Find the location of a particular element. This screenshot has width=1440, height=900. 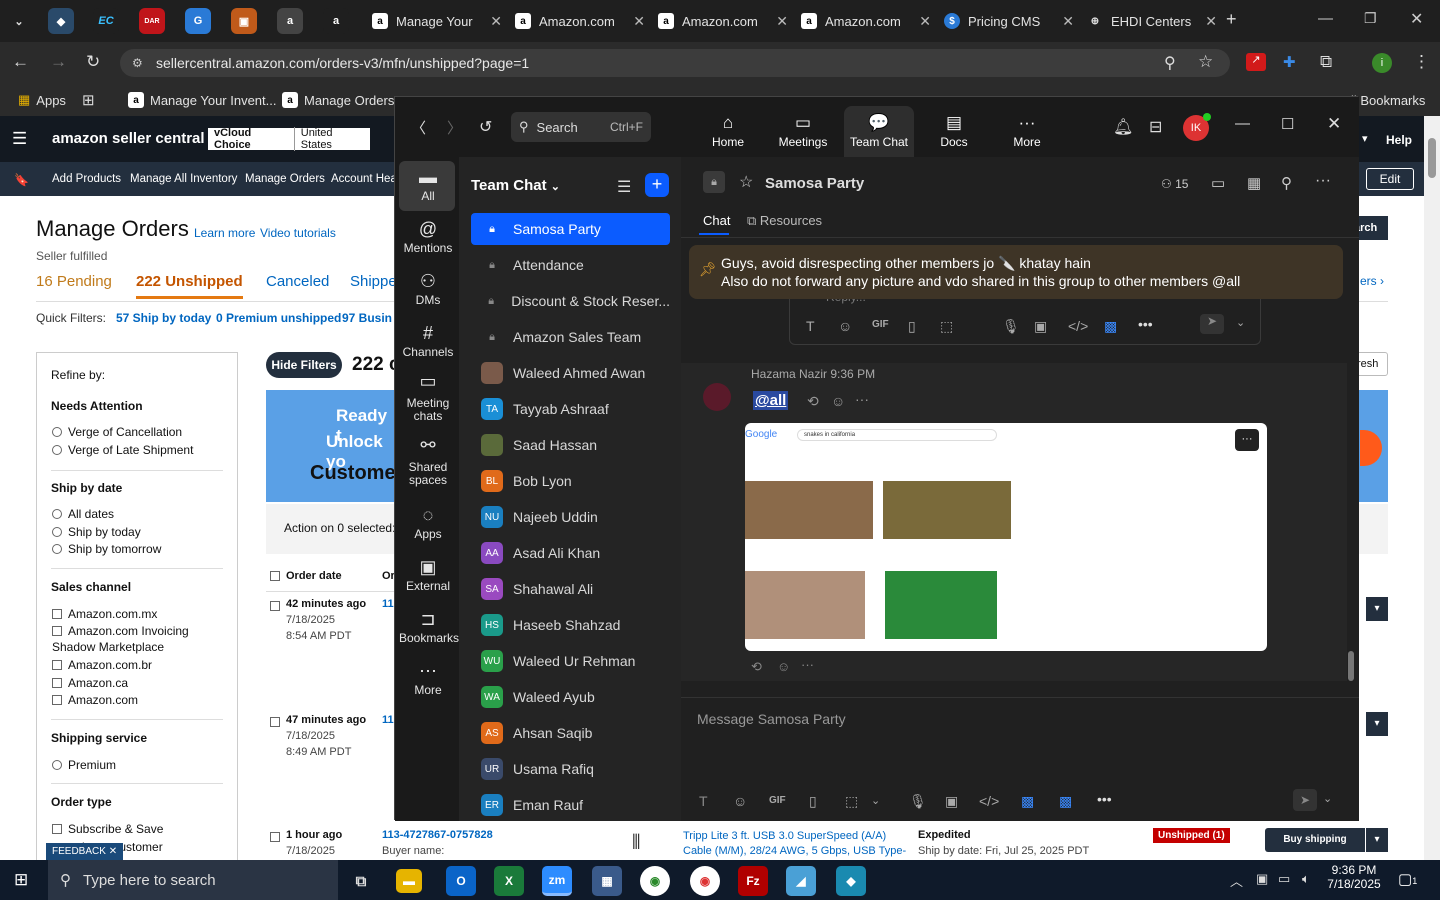

channel-item: HS Haseeb Shahzad is located at coordinates (570, 625).